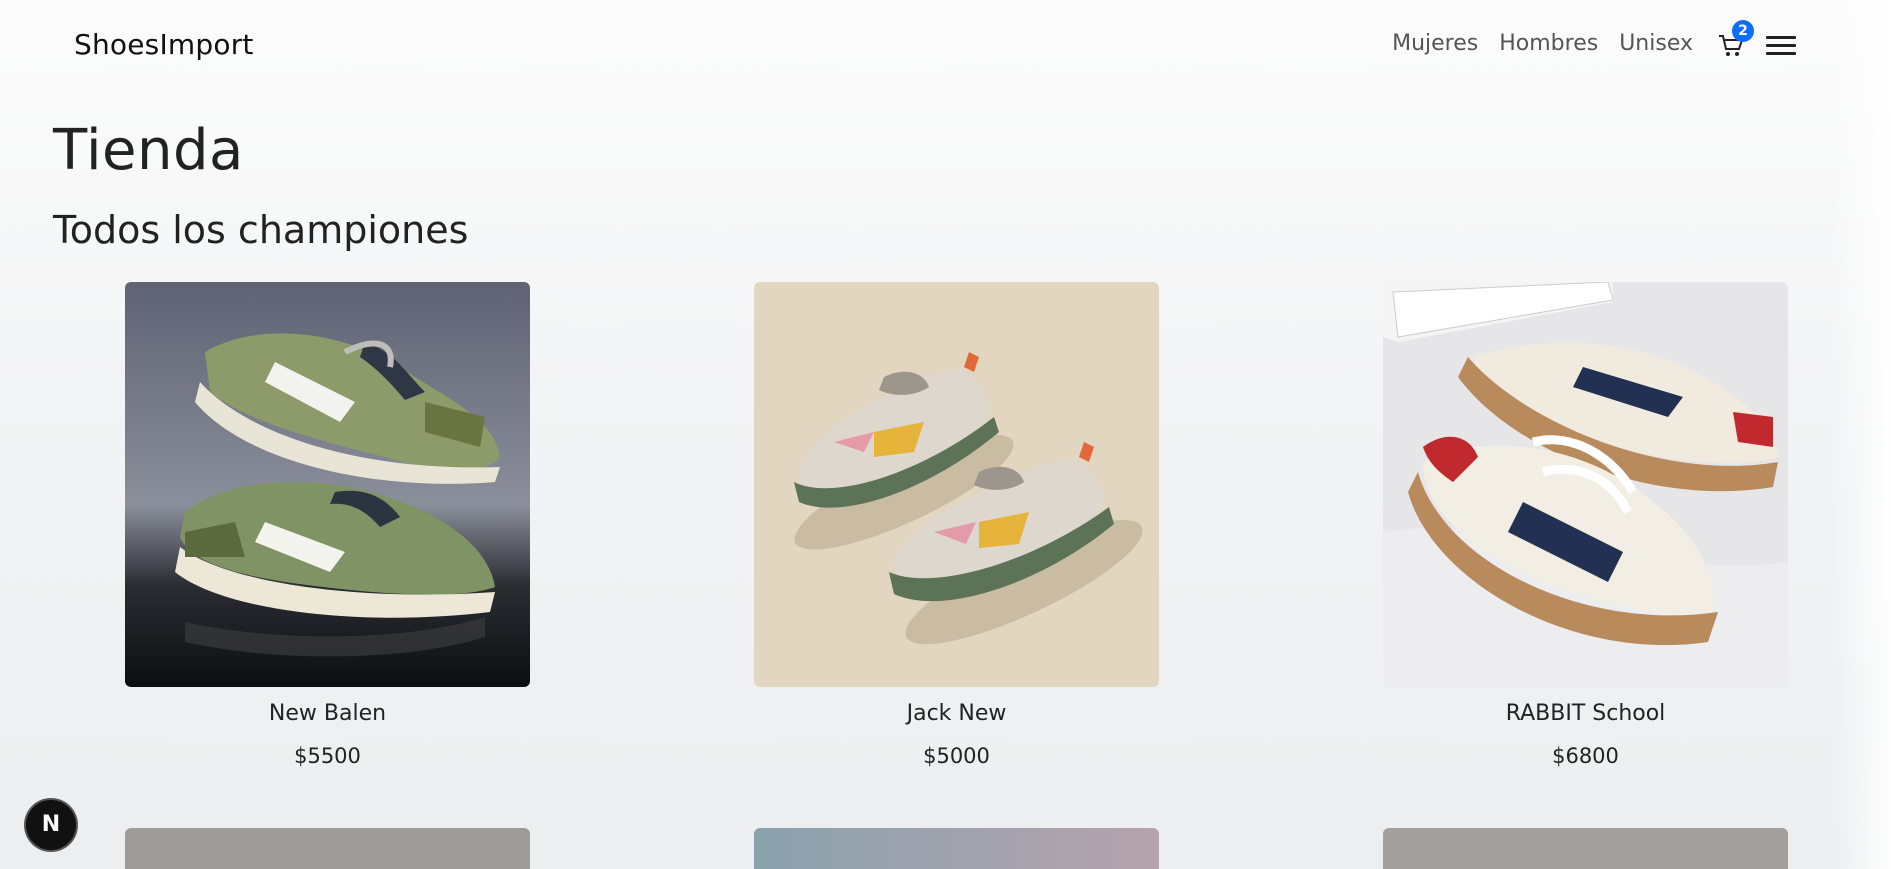 The width and height of the screenshot is (1891, 869). What do you see at coordinates (1585, 713) in the screenshot?
I see `product-name: RABBIT School` at bounding box center [1585, 713].